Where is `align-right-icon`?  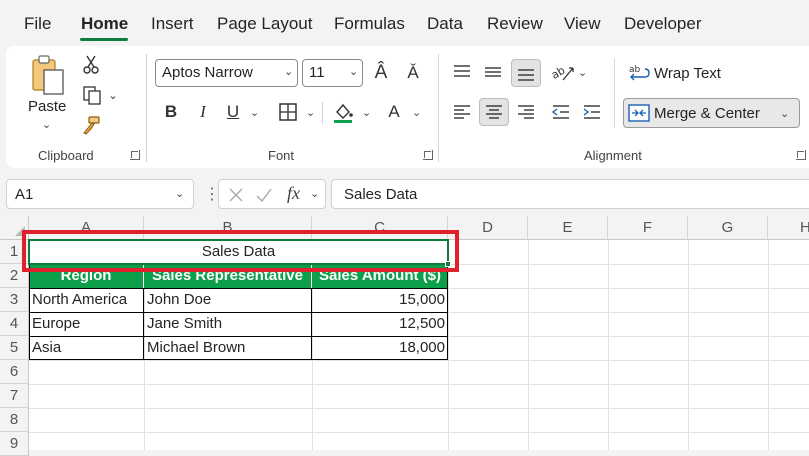
align-right-icon is located at coordinates (526, 112).